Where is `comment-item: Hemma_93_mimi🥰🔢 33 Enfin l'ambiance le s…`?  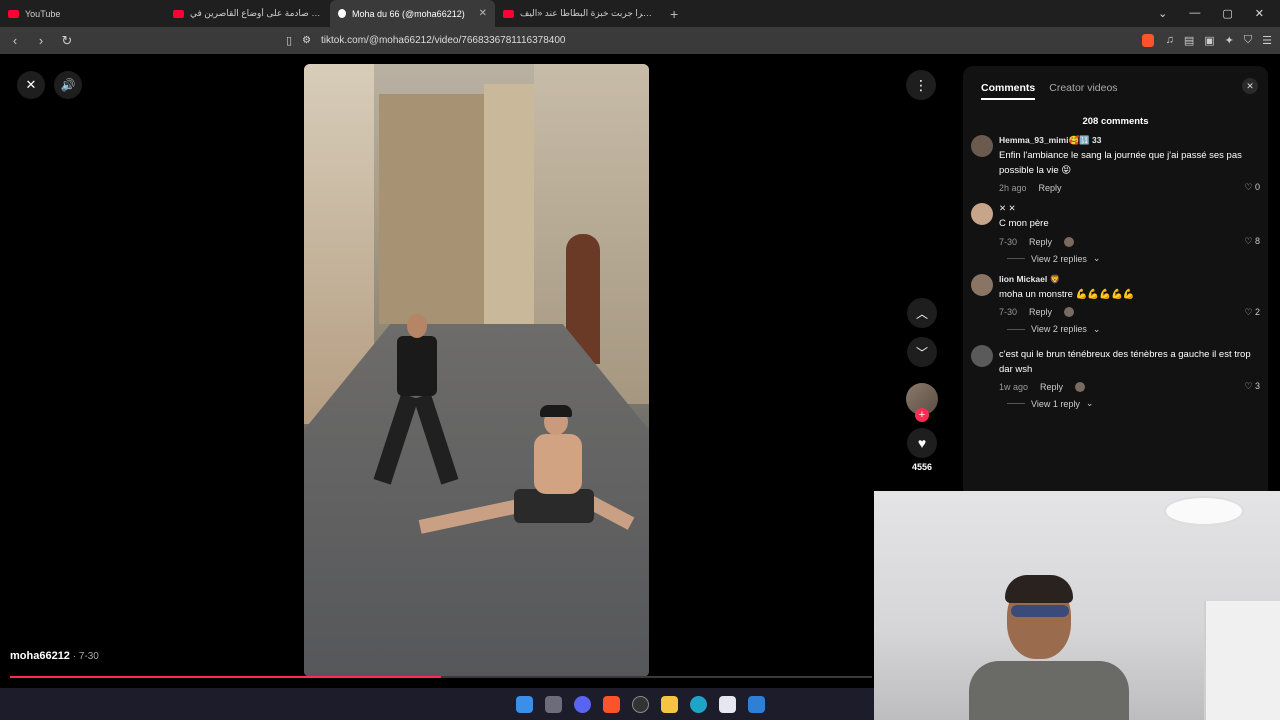
comment-item: Hemma_93_mimi🥰🔢 33 Enfin l'ambiance le s… is located at coordinates (1115, 164).